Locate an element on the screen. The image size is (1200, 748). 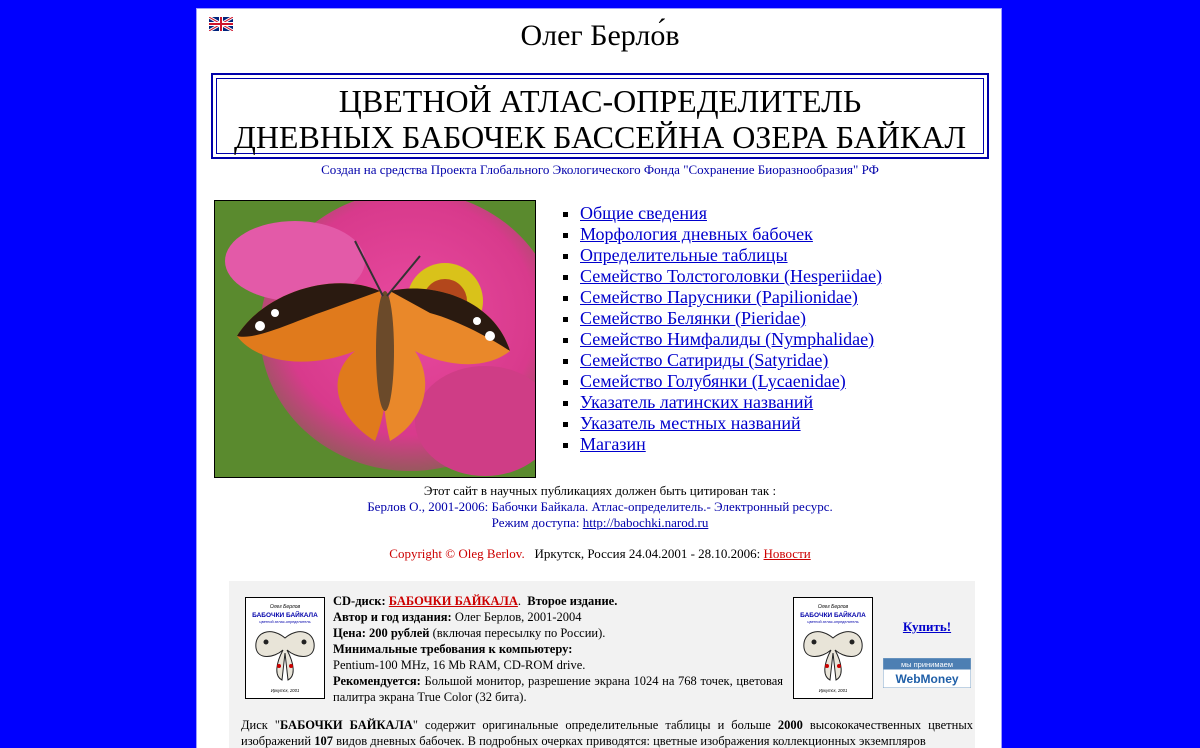
nav-link-morphology: Морфология дневных бабочек is located at coordinates (696, 234).